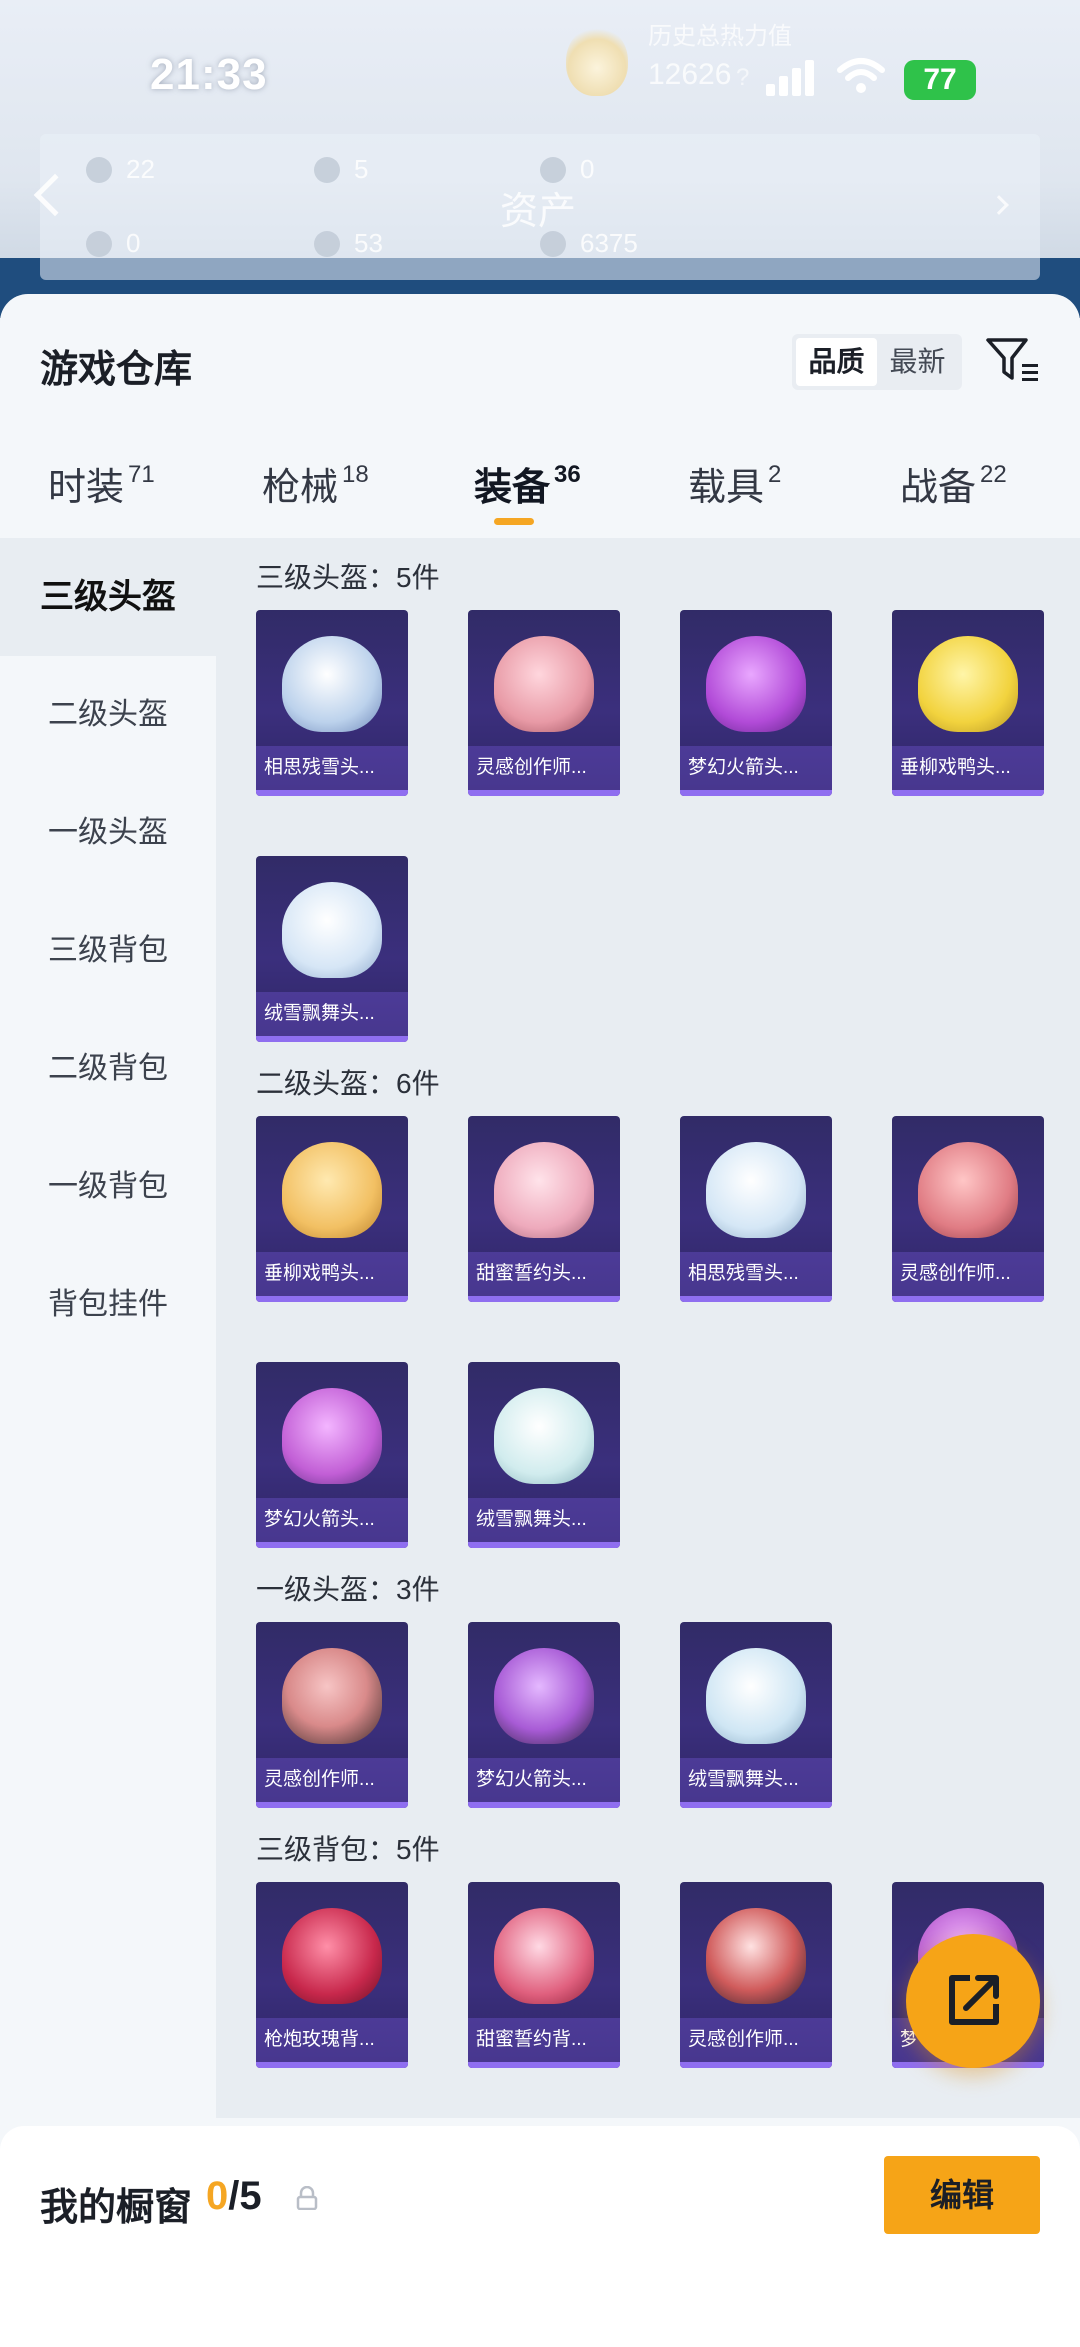 This screenshot has width=1080, height=2347. Describe the element at coordinates (540, 2236) in the screenshot. I see `showcase-bar: 我的橱窗 0/5 编辑` at that location.